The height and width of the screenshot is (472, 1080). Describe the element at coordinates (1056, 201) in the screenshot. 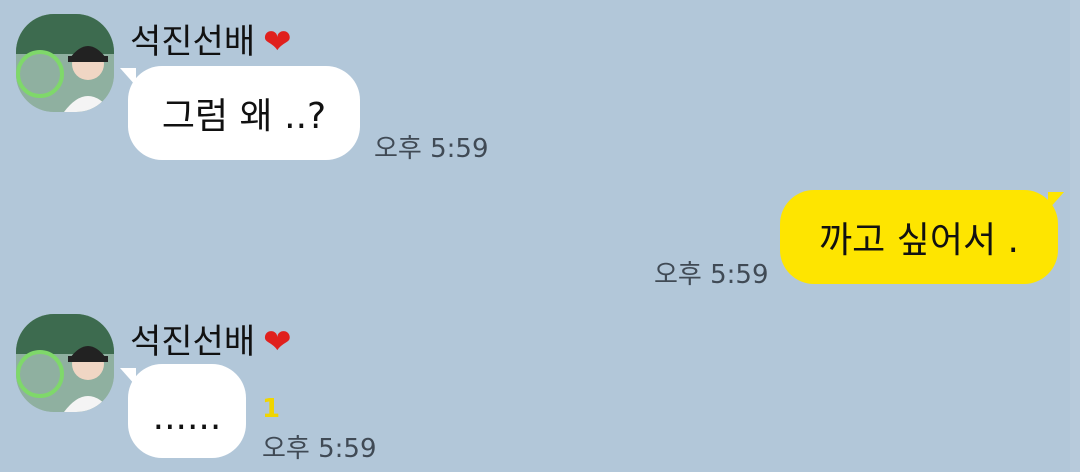

I see `bubble-tail` at that location.